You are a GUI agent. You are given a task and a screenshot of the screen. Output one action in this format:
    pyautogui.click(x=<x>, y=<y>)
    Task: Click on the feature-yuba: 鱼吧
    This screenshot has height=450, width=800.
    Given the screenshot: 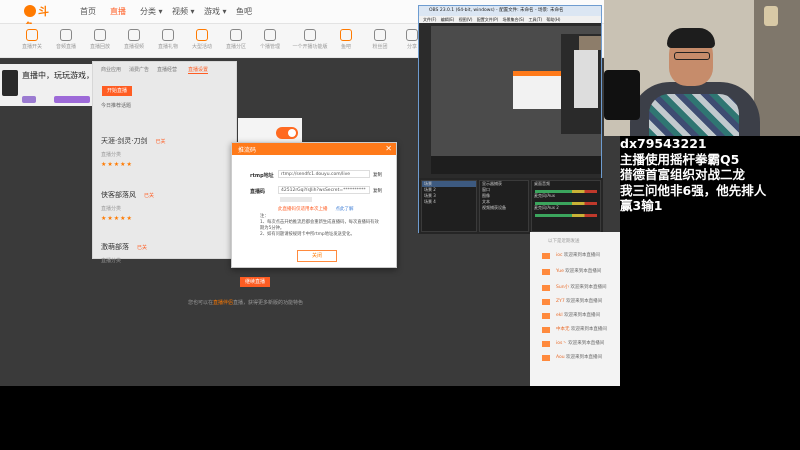 What is the action you would take?
    pyautogui.click(x=346, y=43)
    